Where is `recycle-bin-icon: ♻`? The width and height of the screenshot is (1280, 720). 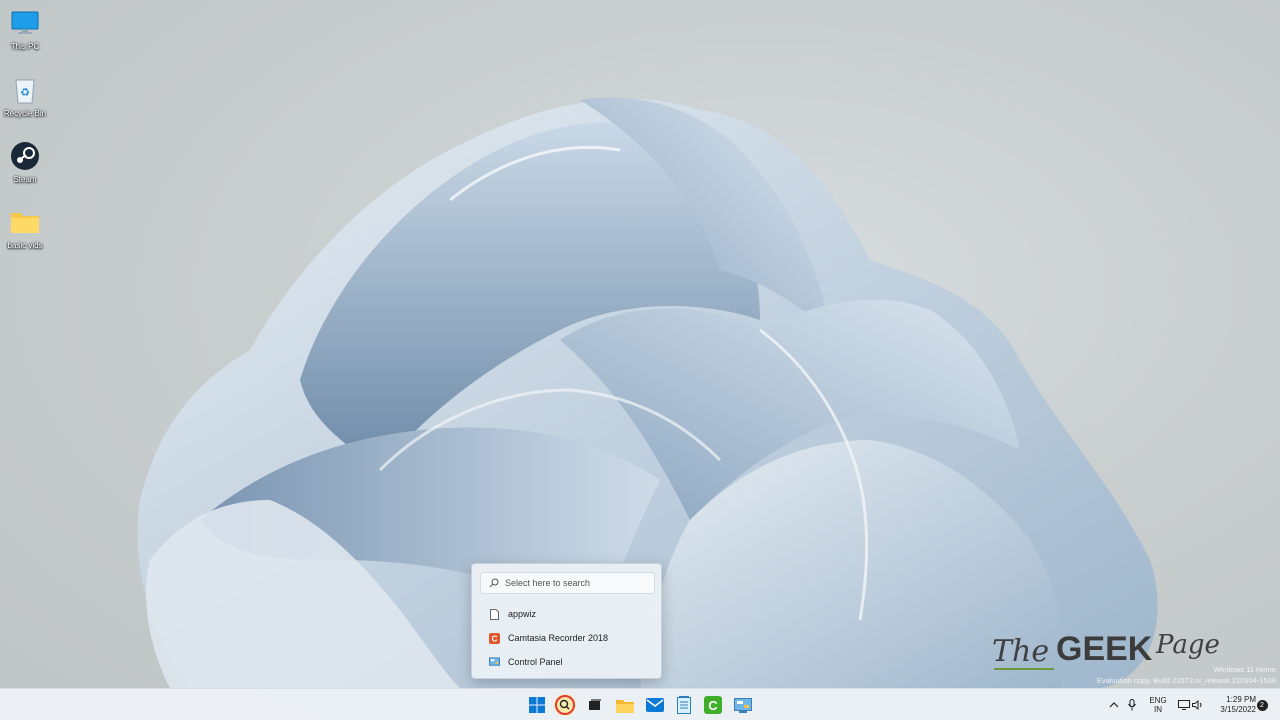
recycle-bin-icon: ♻ is located at coordinates (25, 90).